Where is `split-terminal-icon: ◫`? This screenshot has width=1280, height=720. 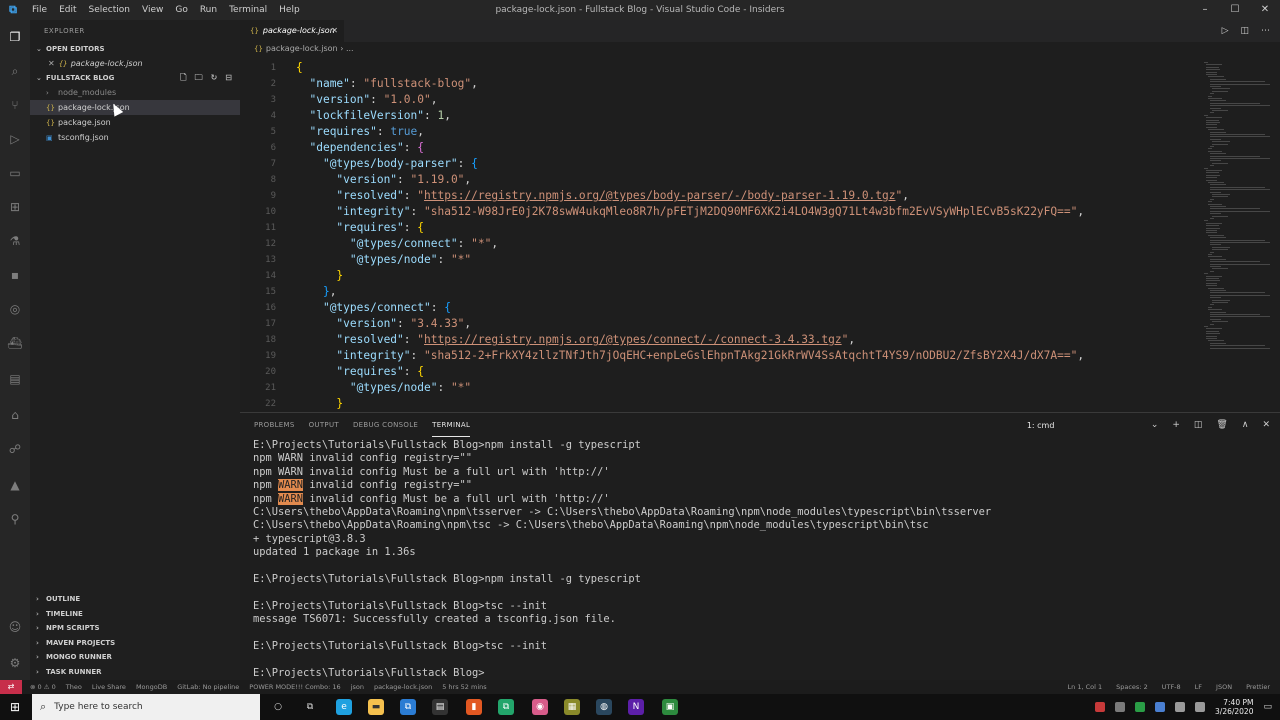
split-terminal-icon: ◫ is located at coordinates (1198, 425).